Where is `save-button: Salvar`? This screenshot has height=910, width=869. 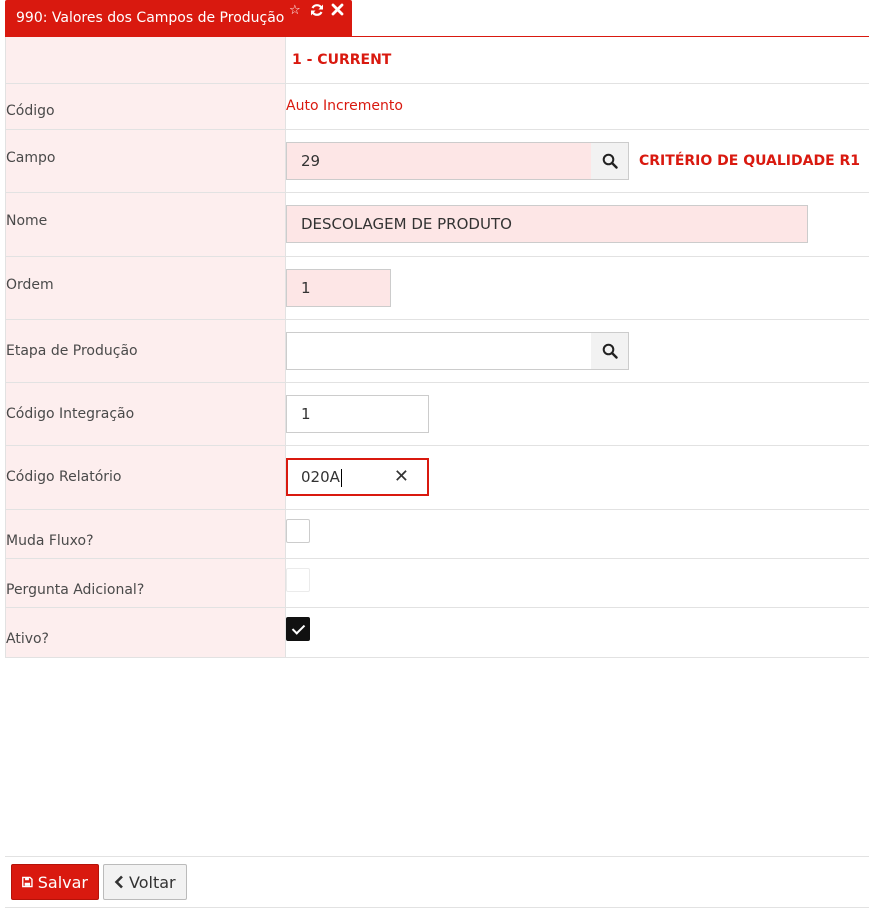 save-button: Salvar is located at coordinates (55, 882).